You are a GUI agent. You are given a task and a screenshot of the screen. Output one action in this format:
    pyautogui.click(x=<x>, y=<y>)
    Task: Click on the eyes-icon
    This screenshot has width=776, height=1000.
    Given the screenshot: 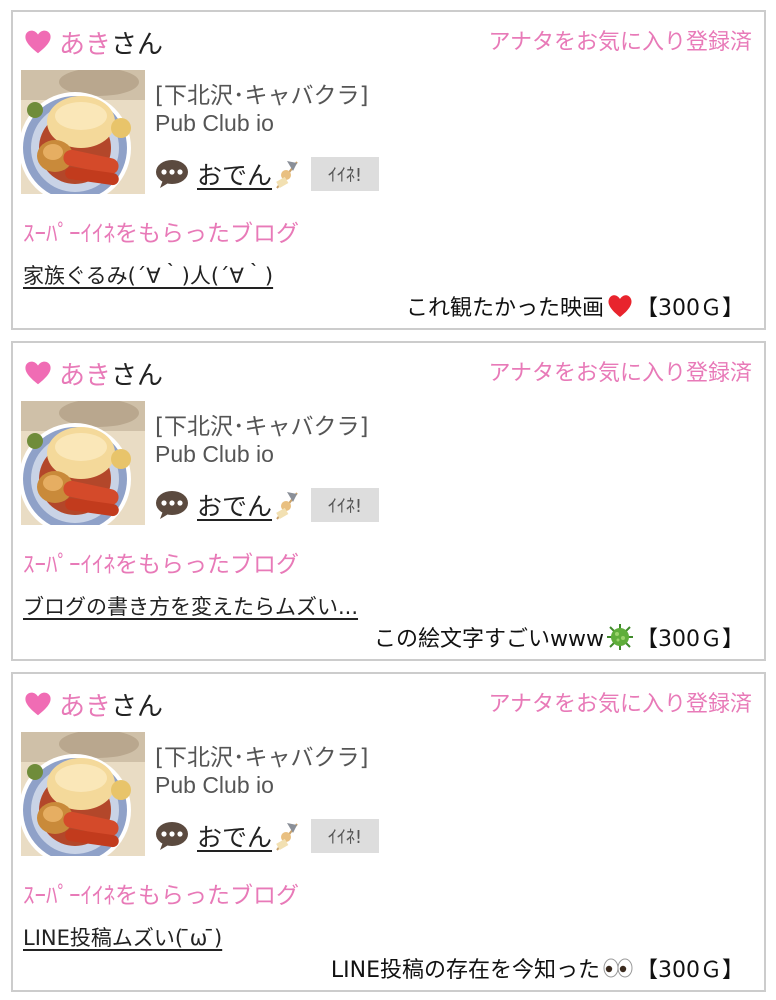 What is the action you would take?
    pyautogui.click(x=618, y=968)
    